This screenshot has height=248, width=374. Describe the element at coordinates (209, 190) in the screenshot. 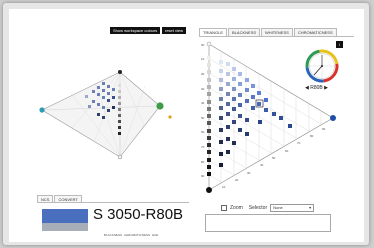

I see `black-corner-marker` at that location.